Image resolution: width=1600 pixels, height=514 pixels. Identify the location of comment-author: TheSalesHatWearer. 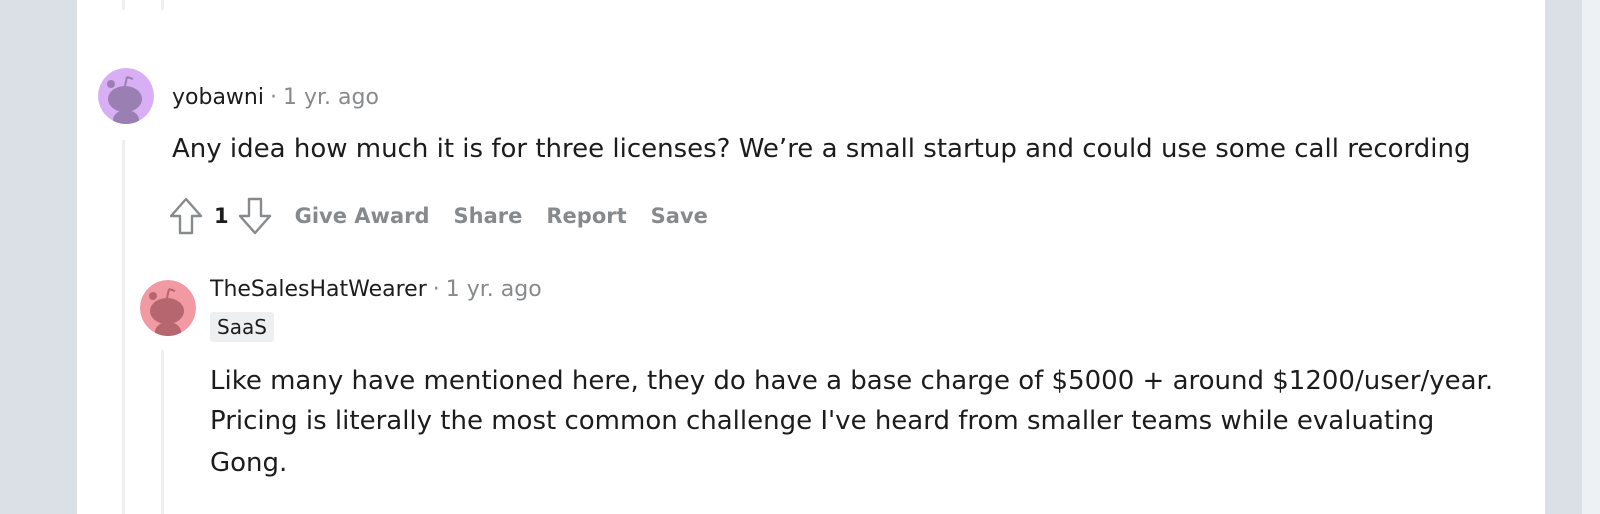
(318, 289).